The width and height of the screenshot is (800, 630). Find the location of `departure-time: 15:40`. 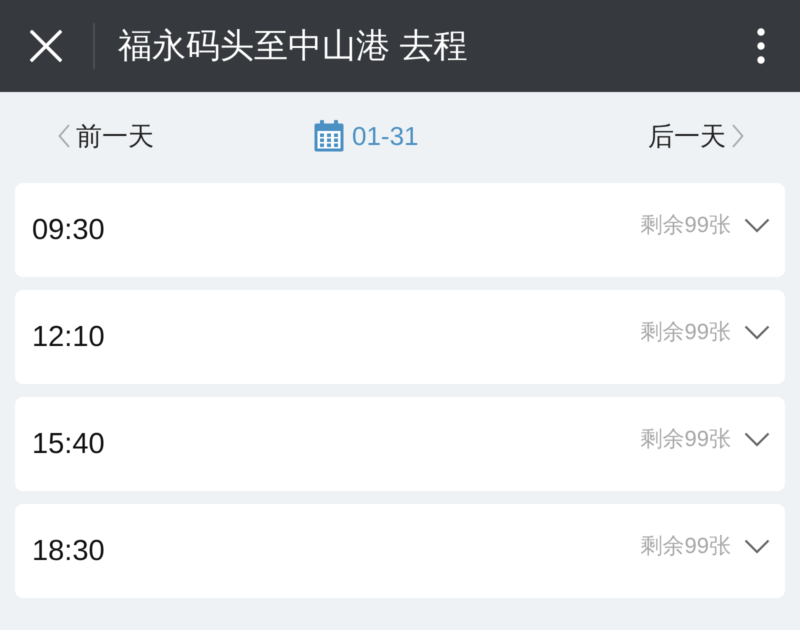

departure-time: 15:40 is located at coordinates (69, 444).